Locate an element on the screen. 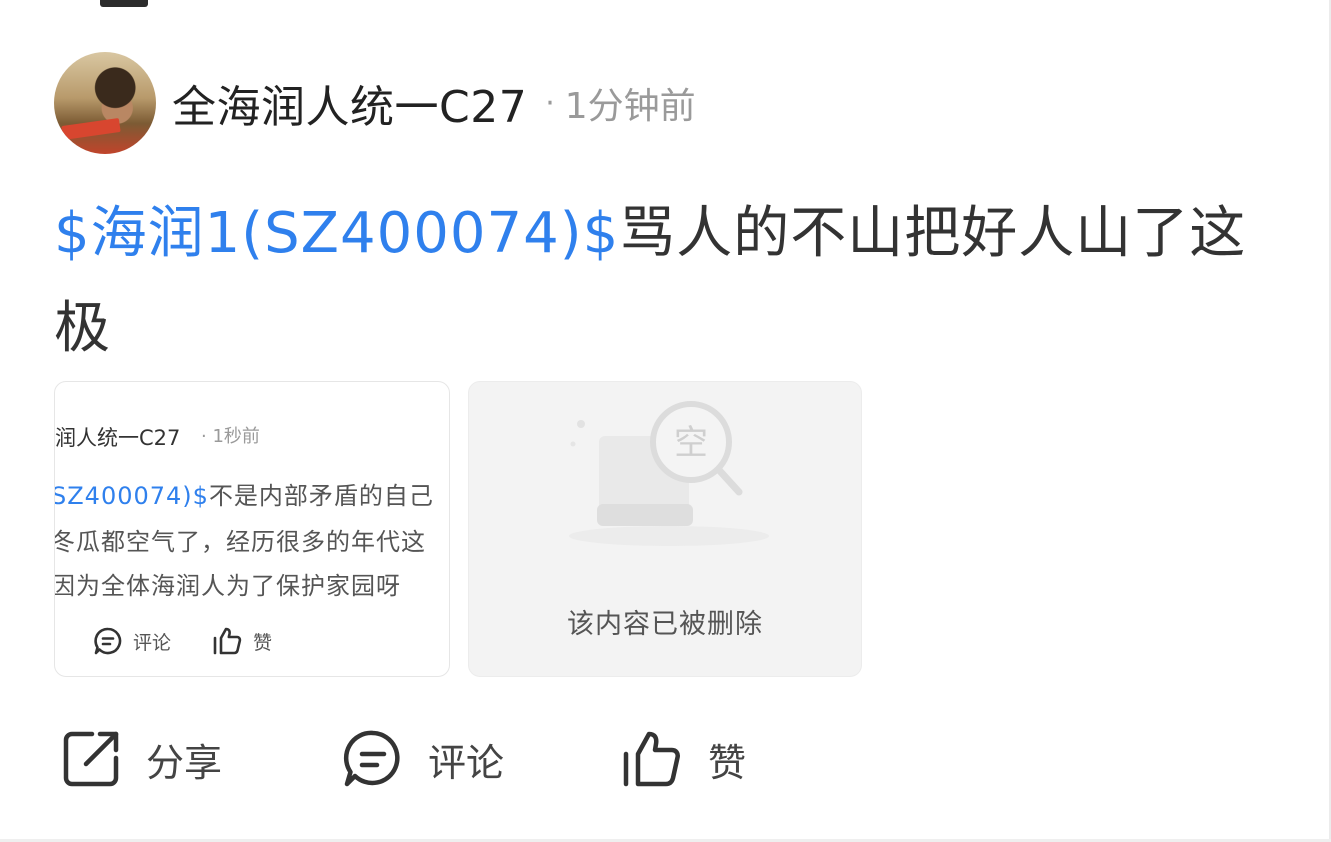 Image resolution: width=1331 pixels, height=842 pixels. stock-link: $海润1(SZ400074)$ is located at coordinates (336, 233).